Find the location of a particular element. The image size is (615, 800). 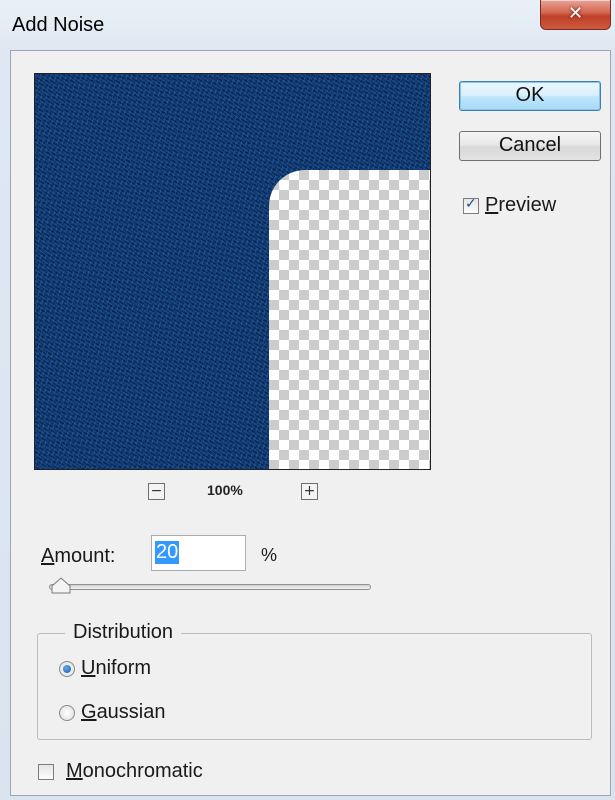

amount-value: 20 is located at coordinates (167, 552).